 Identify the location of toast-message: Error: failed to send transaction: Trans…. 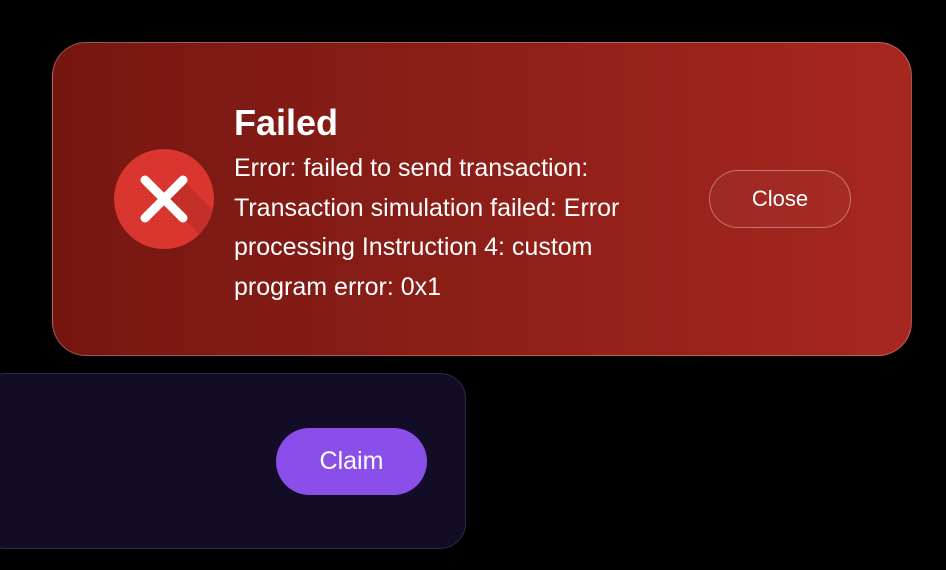
(427, 227).